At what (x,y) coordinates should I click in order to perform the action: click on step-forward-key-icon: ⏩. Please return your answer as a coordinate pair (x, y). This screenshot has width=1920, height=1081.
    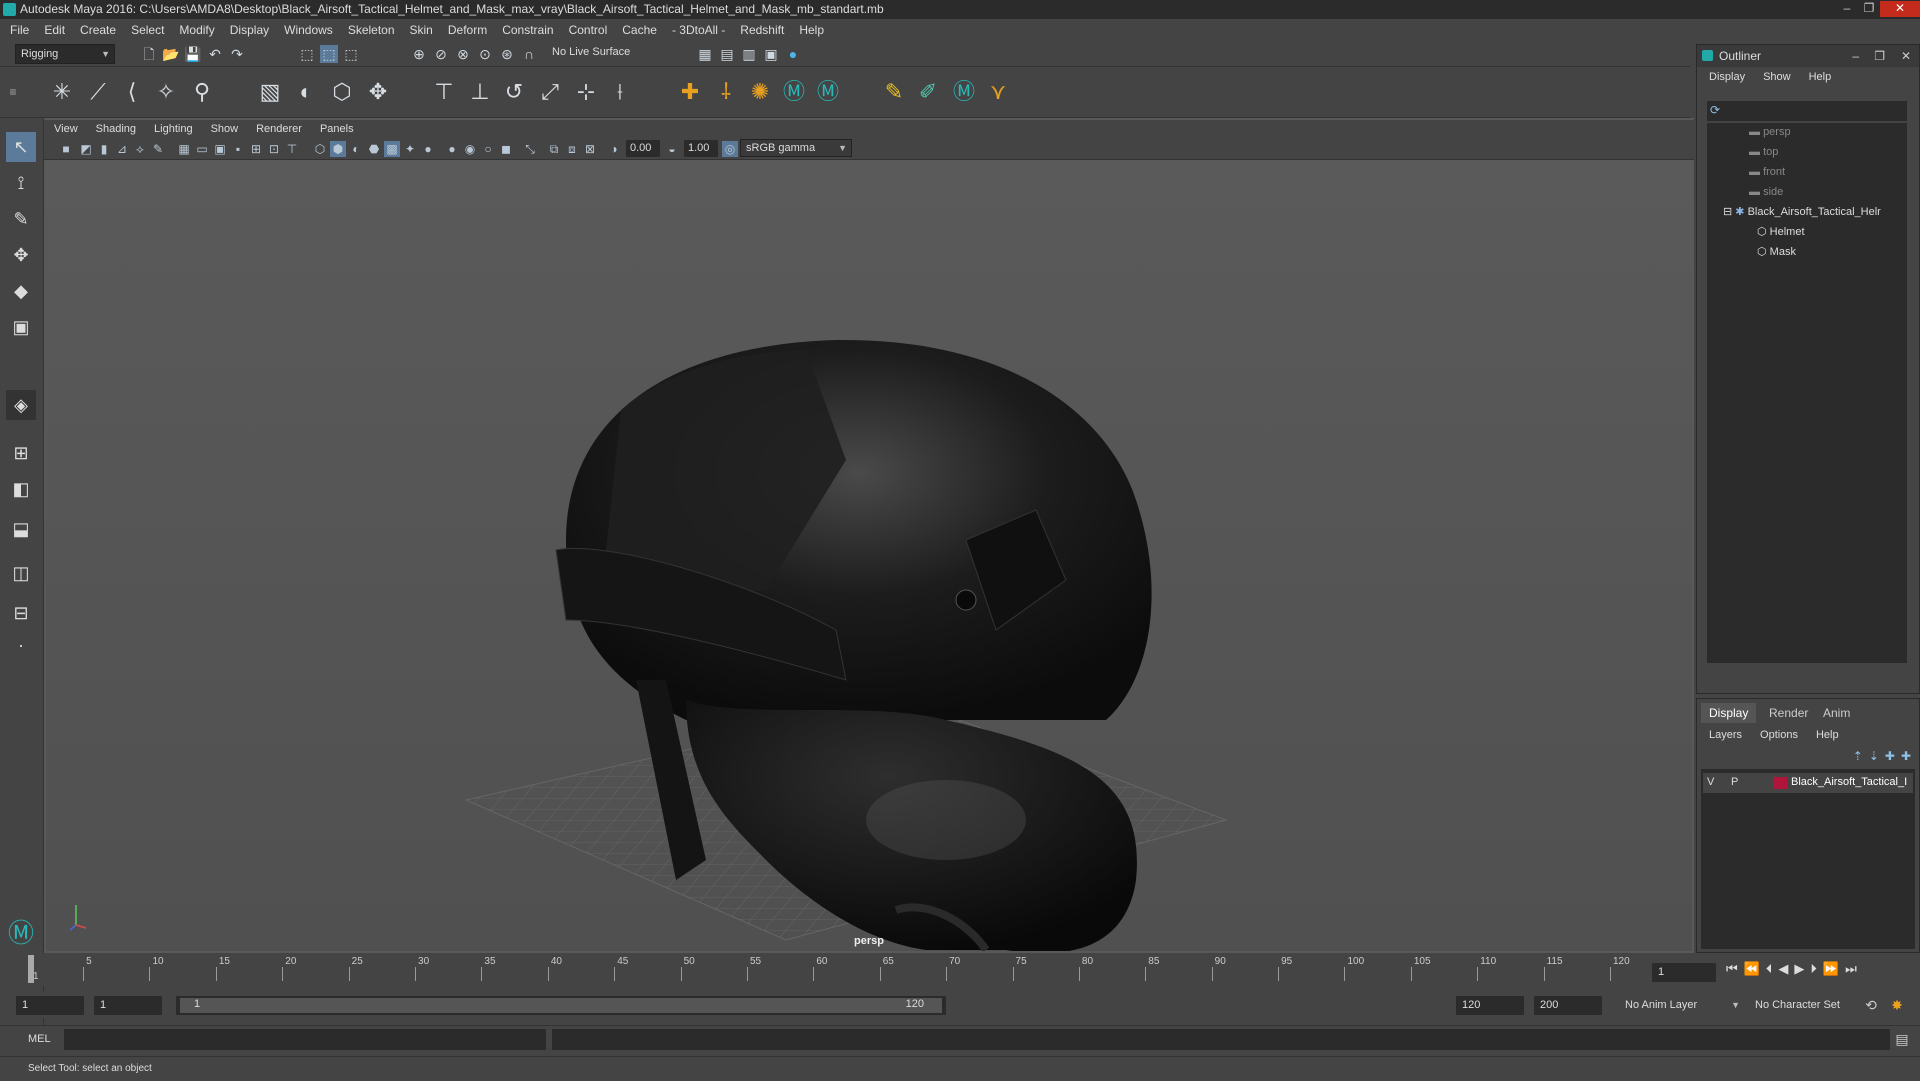
    Looking at the image, I should click on (1831, 969).